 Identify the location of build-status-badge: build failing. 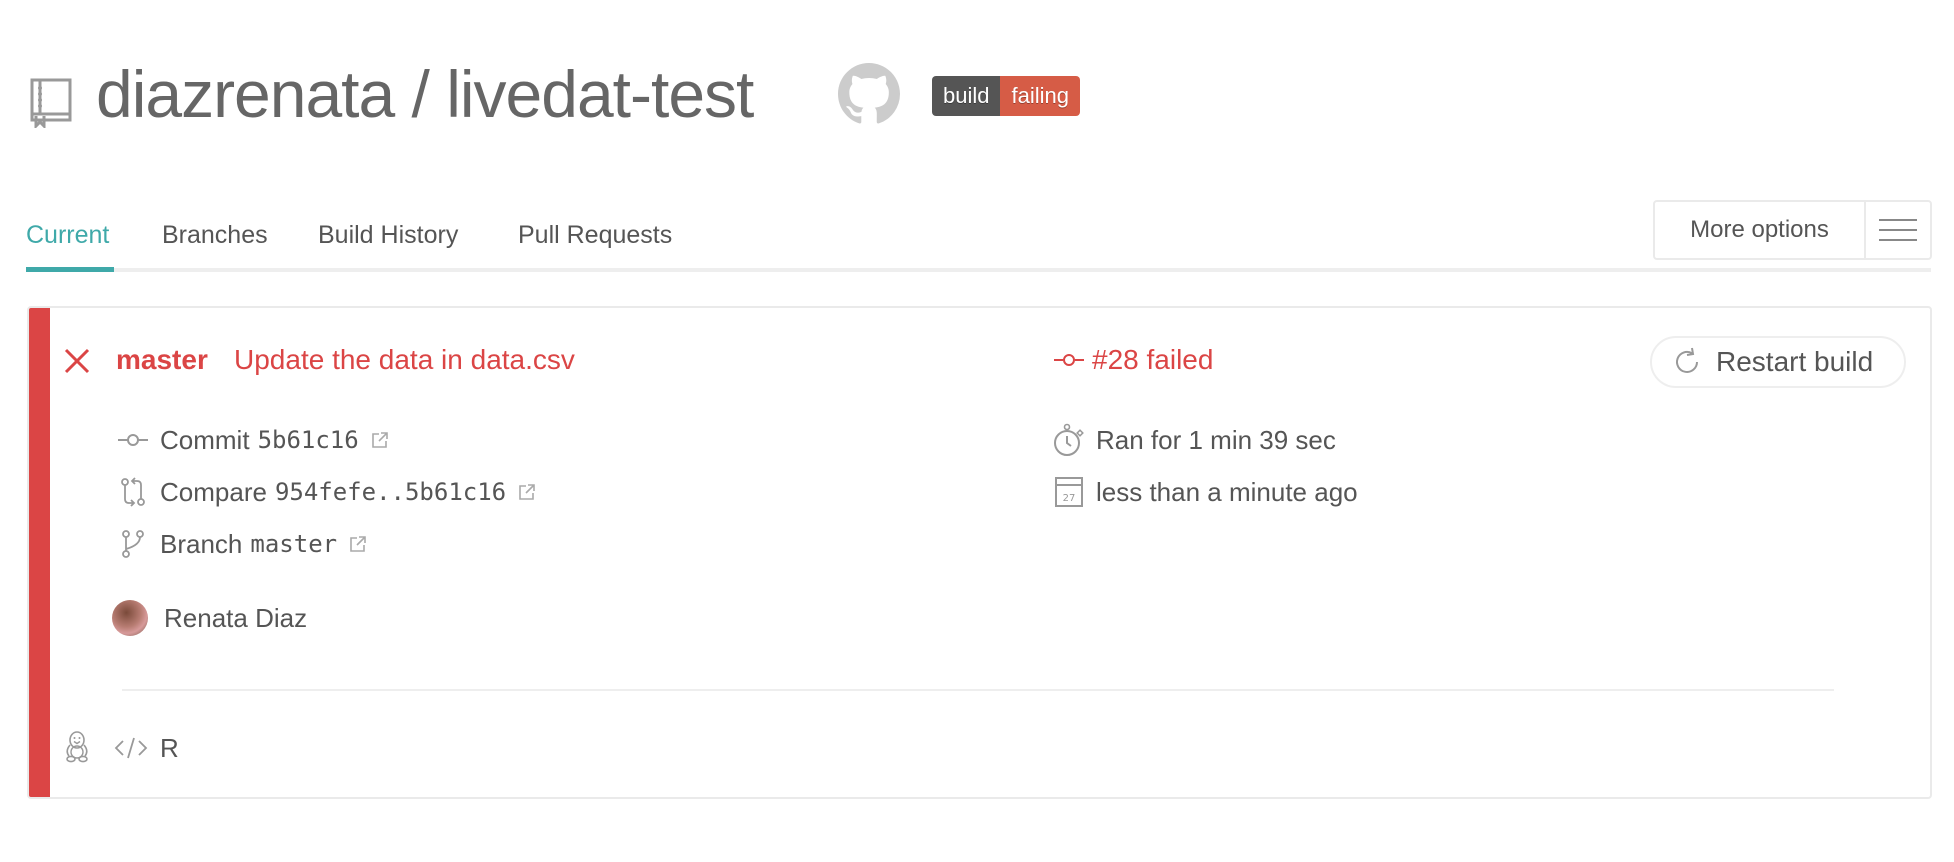
(1006, 96).